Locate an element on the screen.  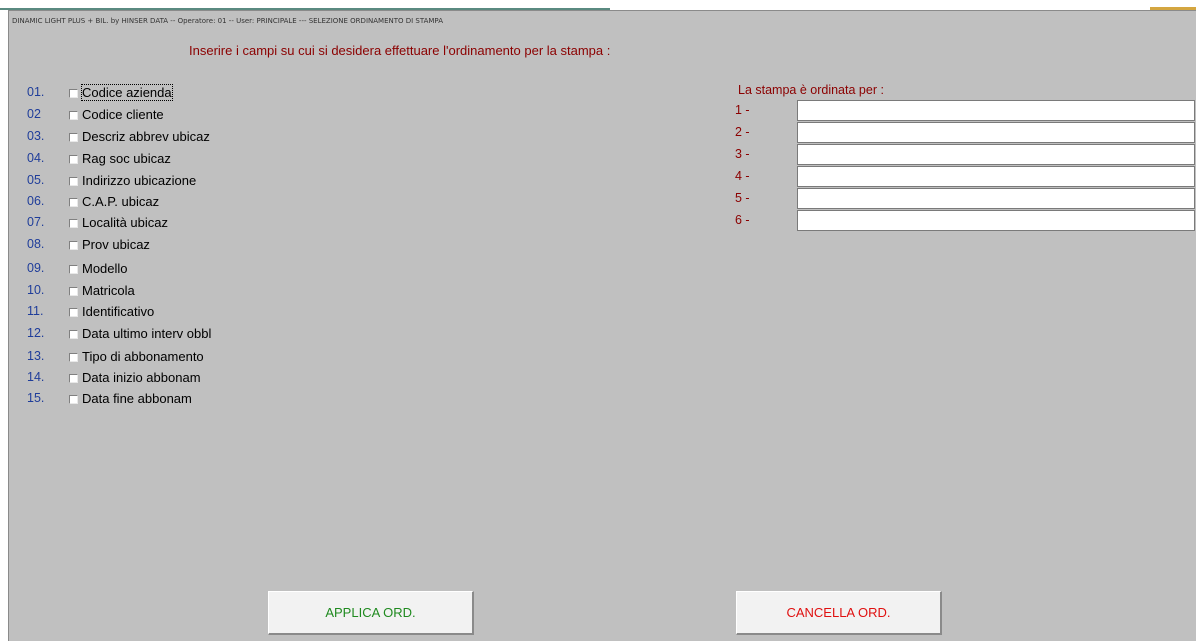
field-number: 06. is located at coordinates (36, 201).